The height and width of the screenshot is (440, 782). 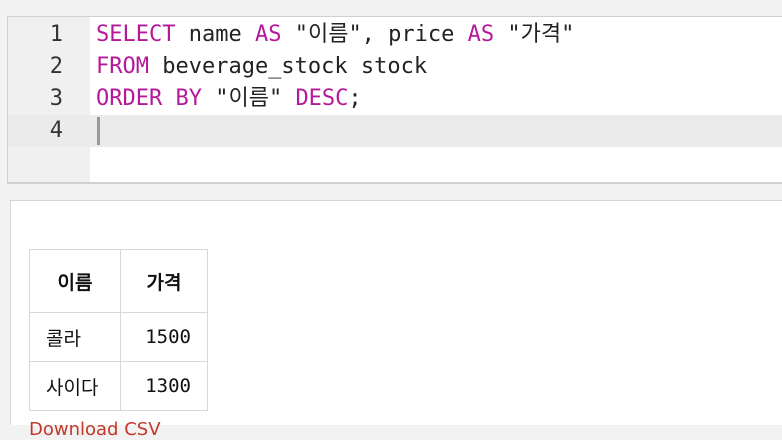 I want to click on sql-keyword: SELECT, so click(x=136, y=34).